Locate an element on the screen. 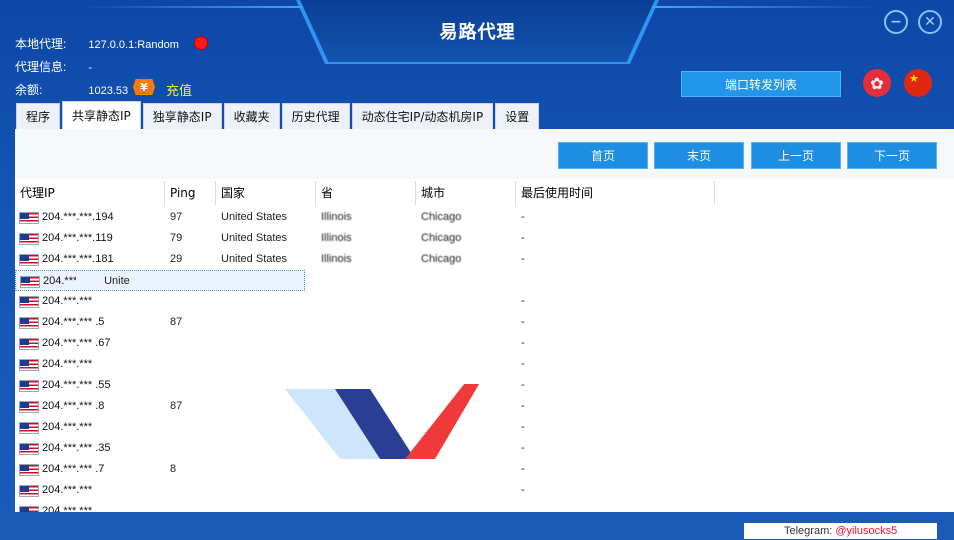  proxy-ip-text: 204.***.***.119 is located at coordinates (77, 238).